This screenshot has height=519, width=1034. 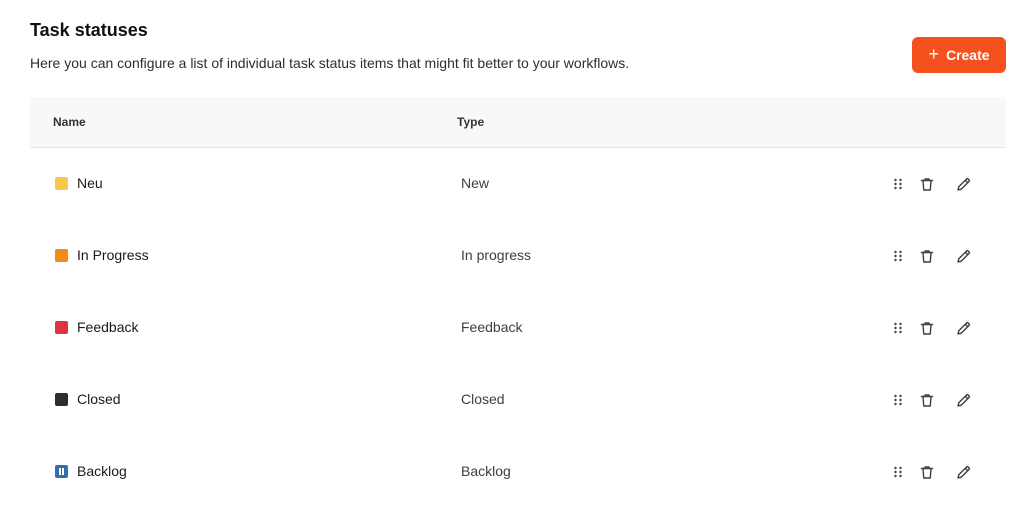 What do you see at coordinates (967, 55) in the screenshot?
I see `create-button-label: Create` at bounding box center [967, 55].